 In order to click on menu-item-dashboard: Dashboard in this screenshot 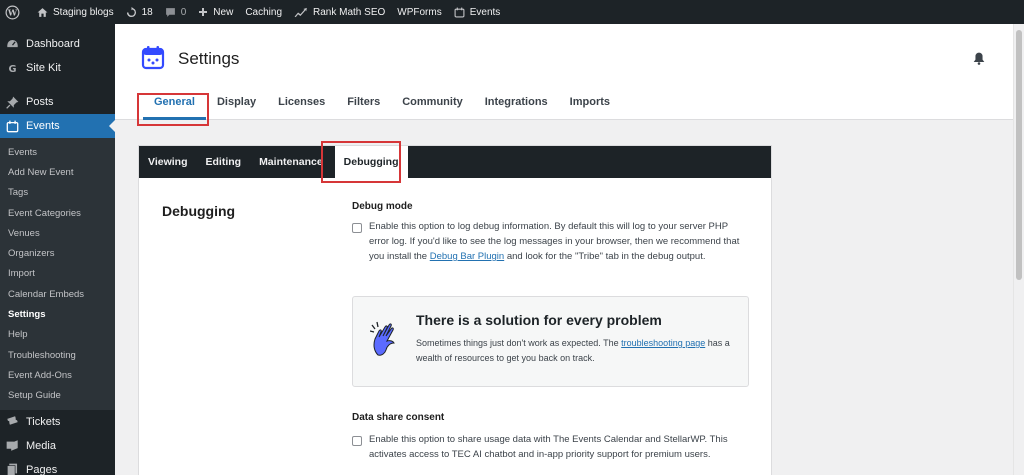, I will do `click(57, 44)`.